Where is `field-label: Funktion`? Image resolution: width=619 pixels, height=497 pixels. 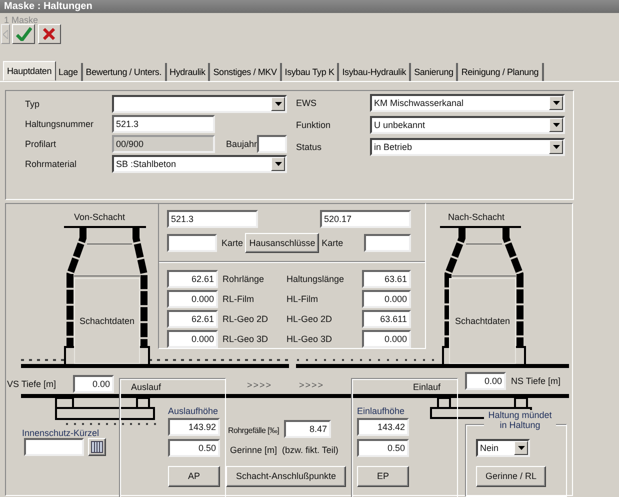 field-label: Funktion is located at coordinates (314, 125).